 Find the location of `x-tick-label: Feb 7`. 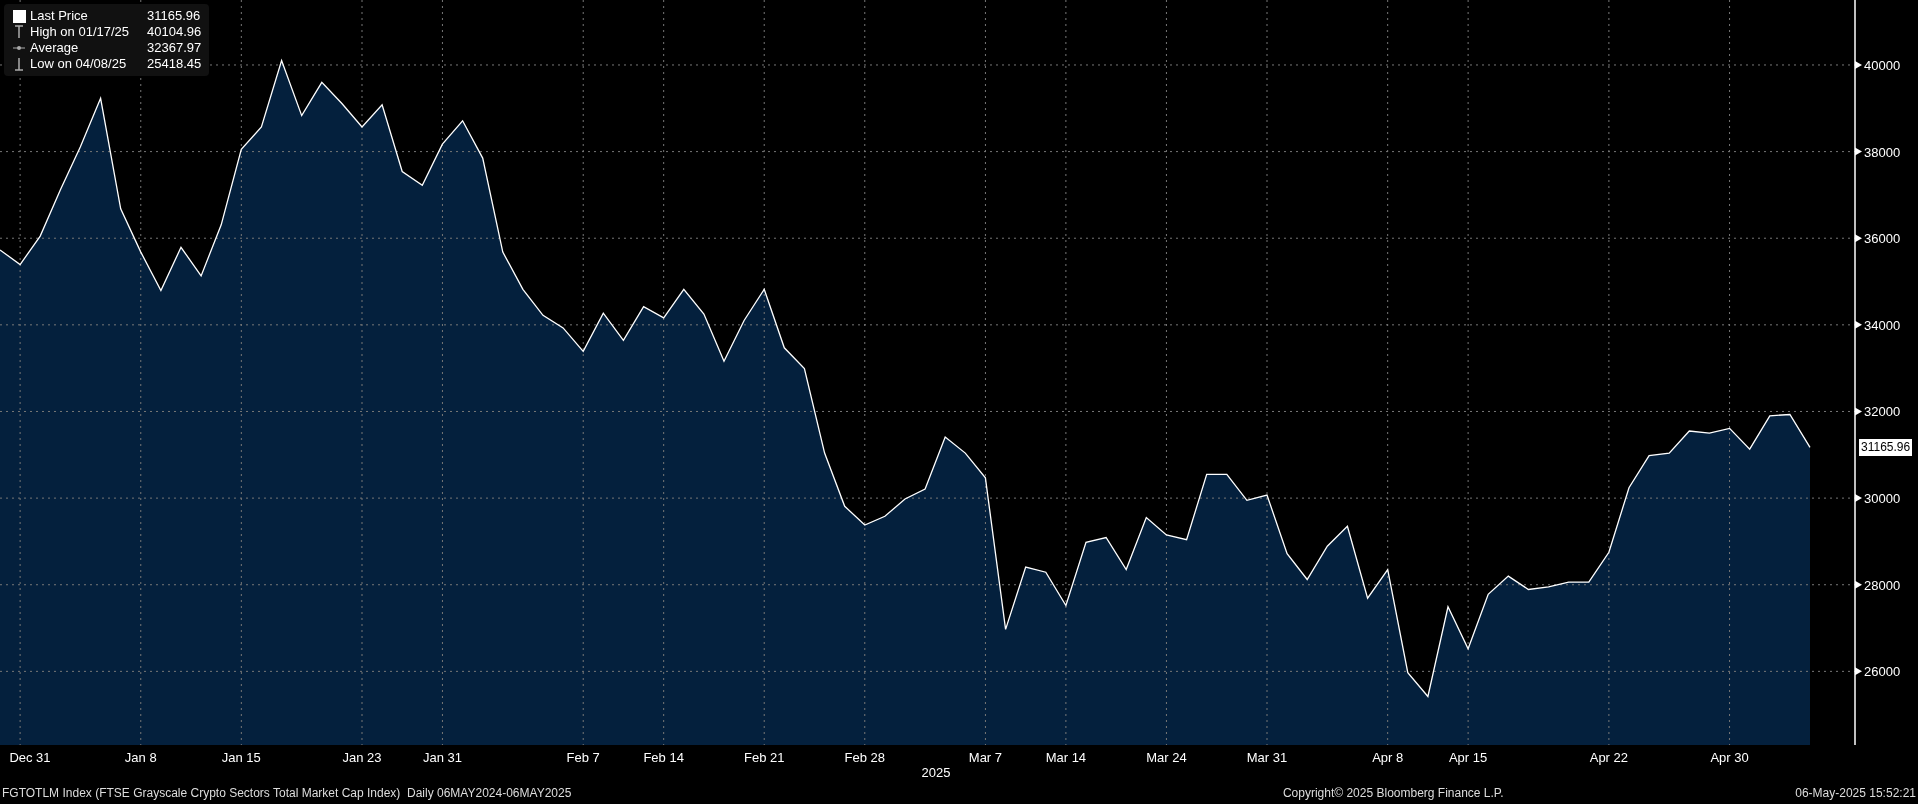

x-tick-label: Feb 7 is located at coordinates (583, 757).